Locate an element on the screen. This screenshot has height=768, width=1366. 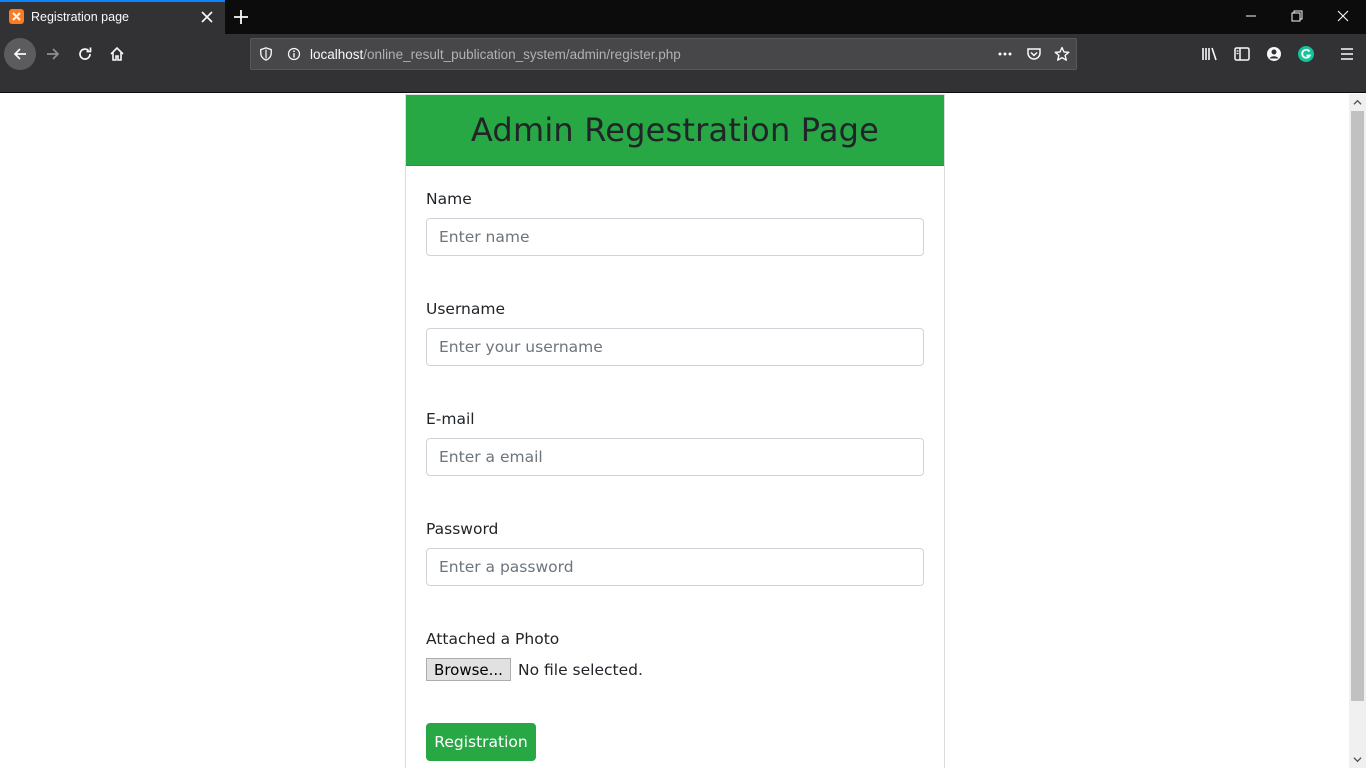
xampp-favicon-icon is located at coordinates (16, 16).